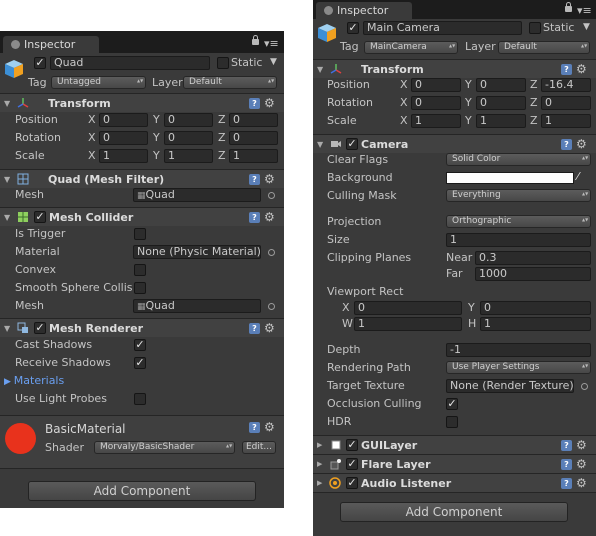 This screenshot has width=596, height=536. What do you see at coordinates (253, 138) in the screenshot?
I see `rotation-z-field: 0` at bounding box center [253, 138].